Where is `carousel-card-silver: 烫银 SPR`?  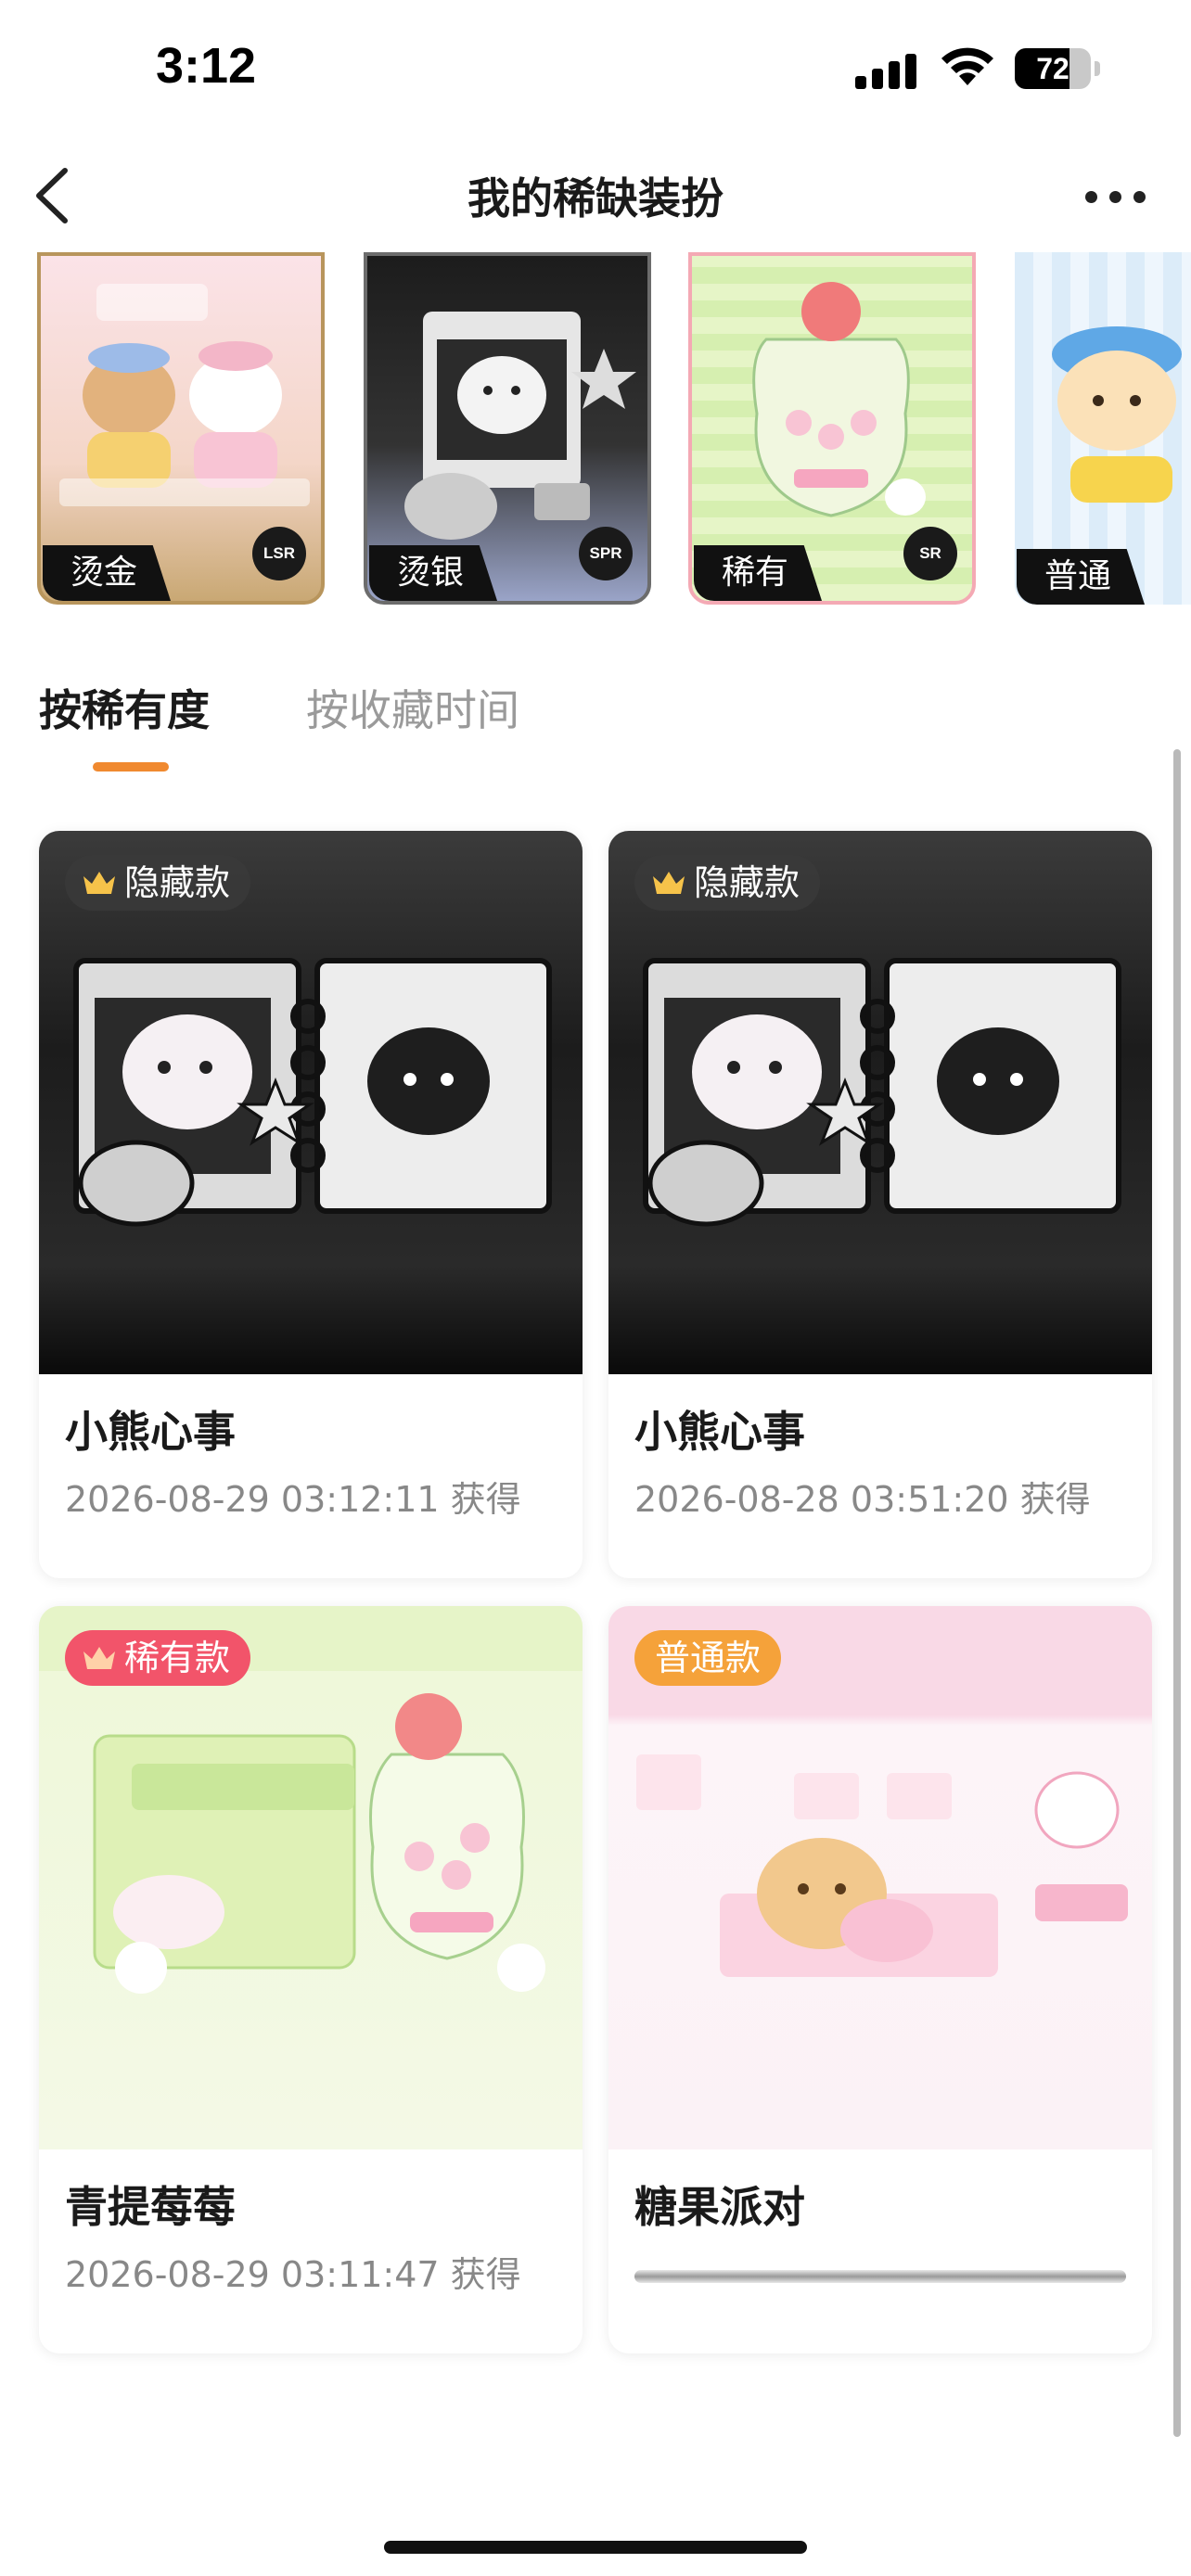
carousel-card-silver: 烫银 SPR is located at coordinates (508, 428).